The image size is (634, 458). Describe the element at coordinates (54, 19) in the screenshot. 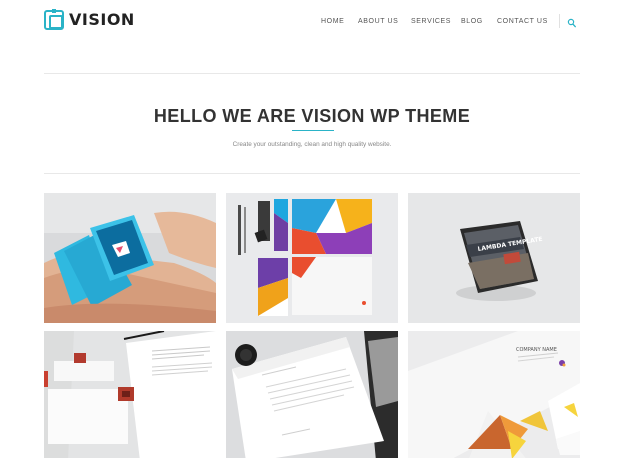

I see `logo-icon` at that location.